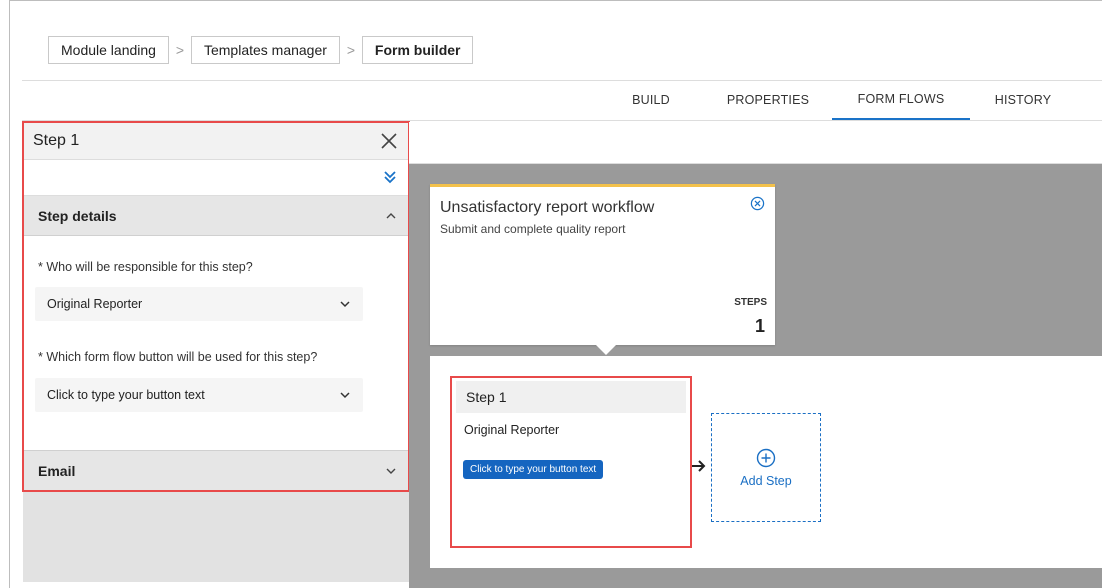  Describe the element at coordinates (699, 466) in the screenshot. I see `arrow-right-icon` at that location.